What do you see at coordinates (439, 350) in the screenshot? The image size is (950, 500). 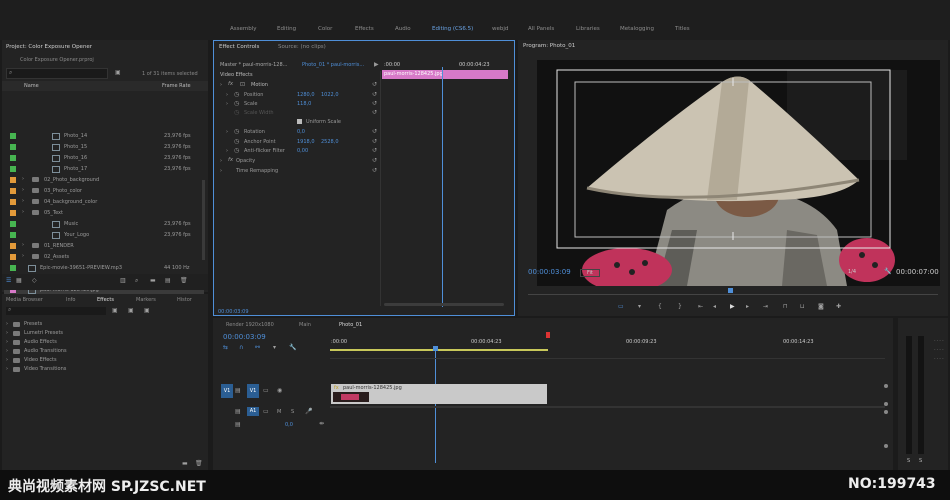 I see `work-area-bar` at bounding box center [439, 350].